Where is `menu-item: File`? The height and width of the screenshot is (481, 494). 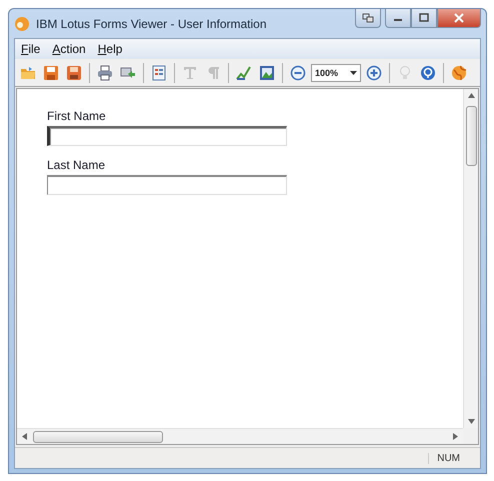
menu-item: File is located at coordinates (30, 49).